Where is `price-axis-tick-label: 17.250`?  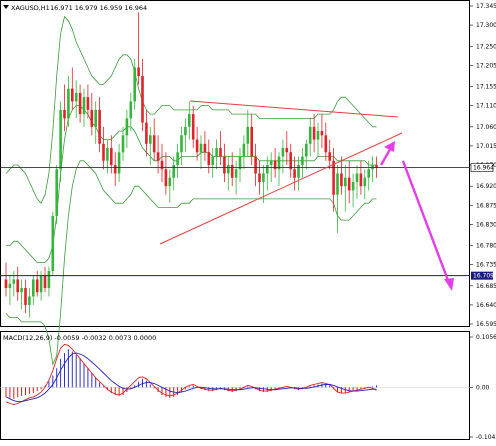
price-axis-tick-label: 17.250 is located at coordinates (486, 46).